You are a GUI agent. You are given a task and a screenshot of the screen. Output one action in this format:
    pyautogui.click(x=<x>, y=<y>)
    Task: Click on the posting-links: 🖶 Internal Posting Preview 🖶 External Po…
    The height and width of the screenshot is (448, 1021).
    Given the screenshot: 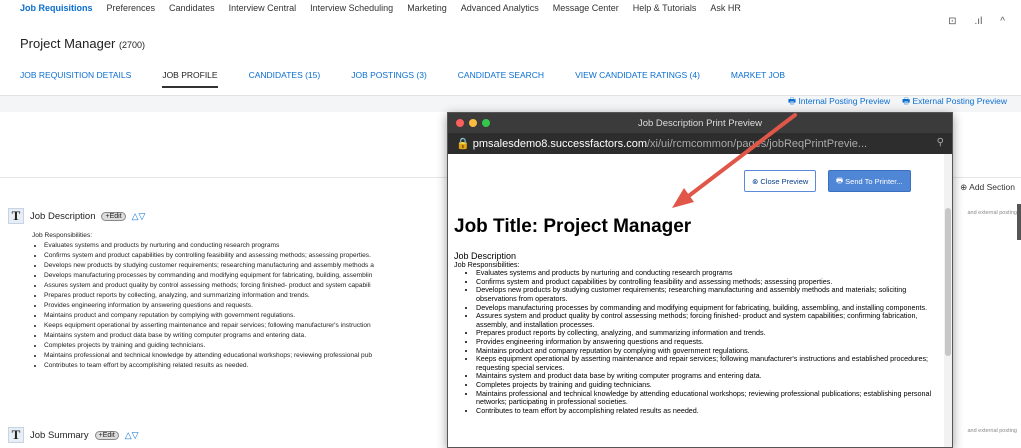 What is the action you would take?
    pyautogui.click(x=897, y=103)
    